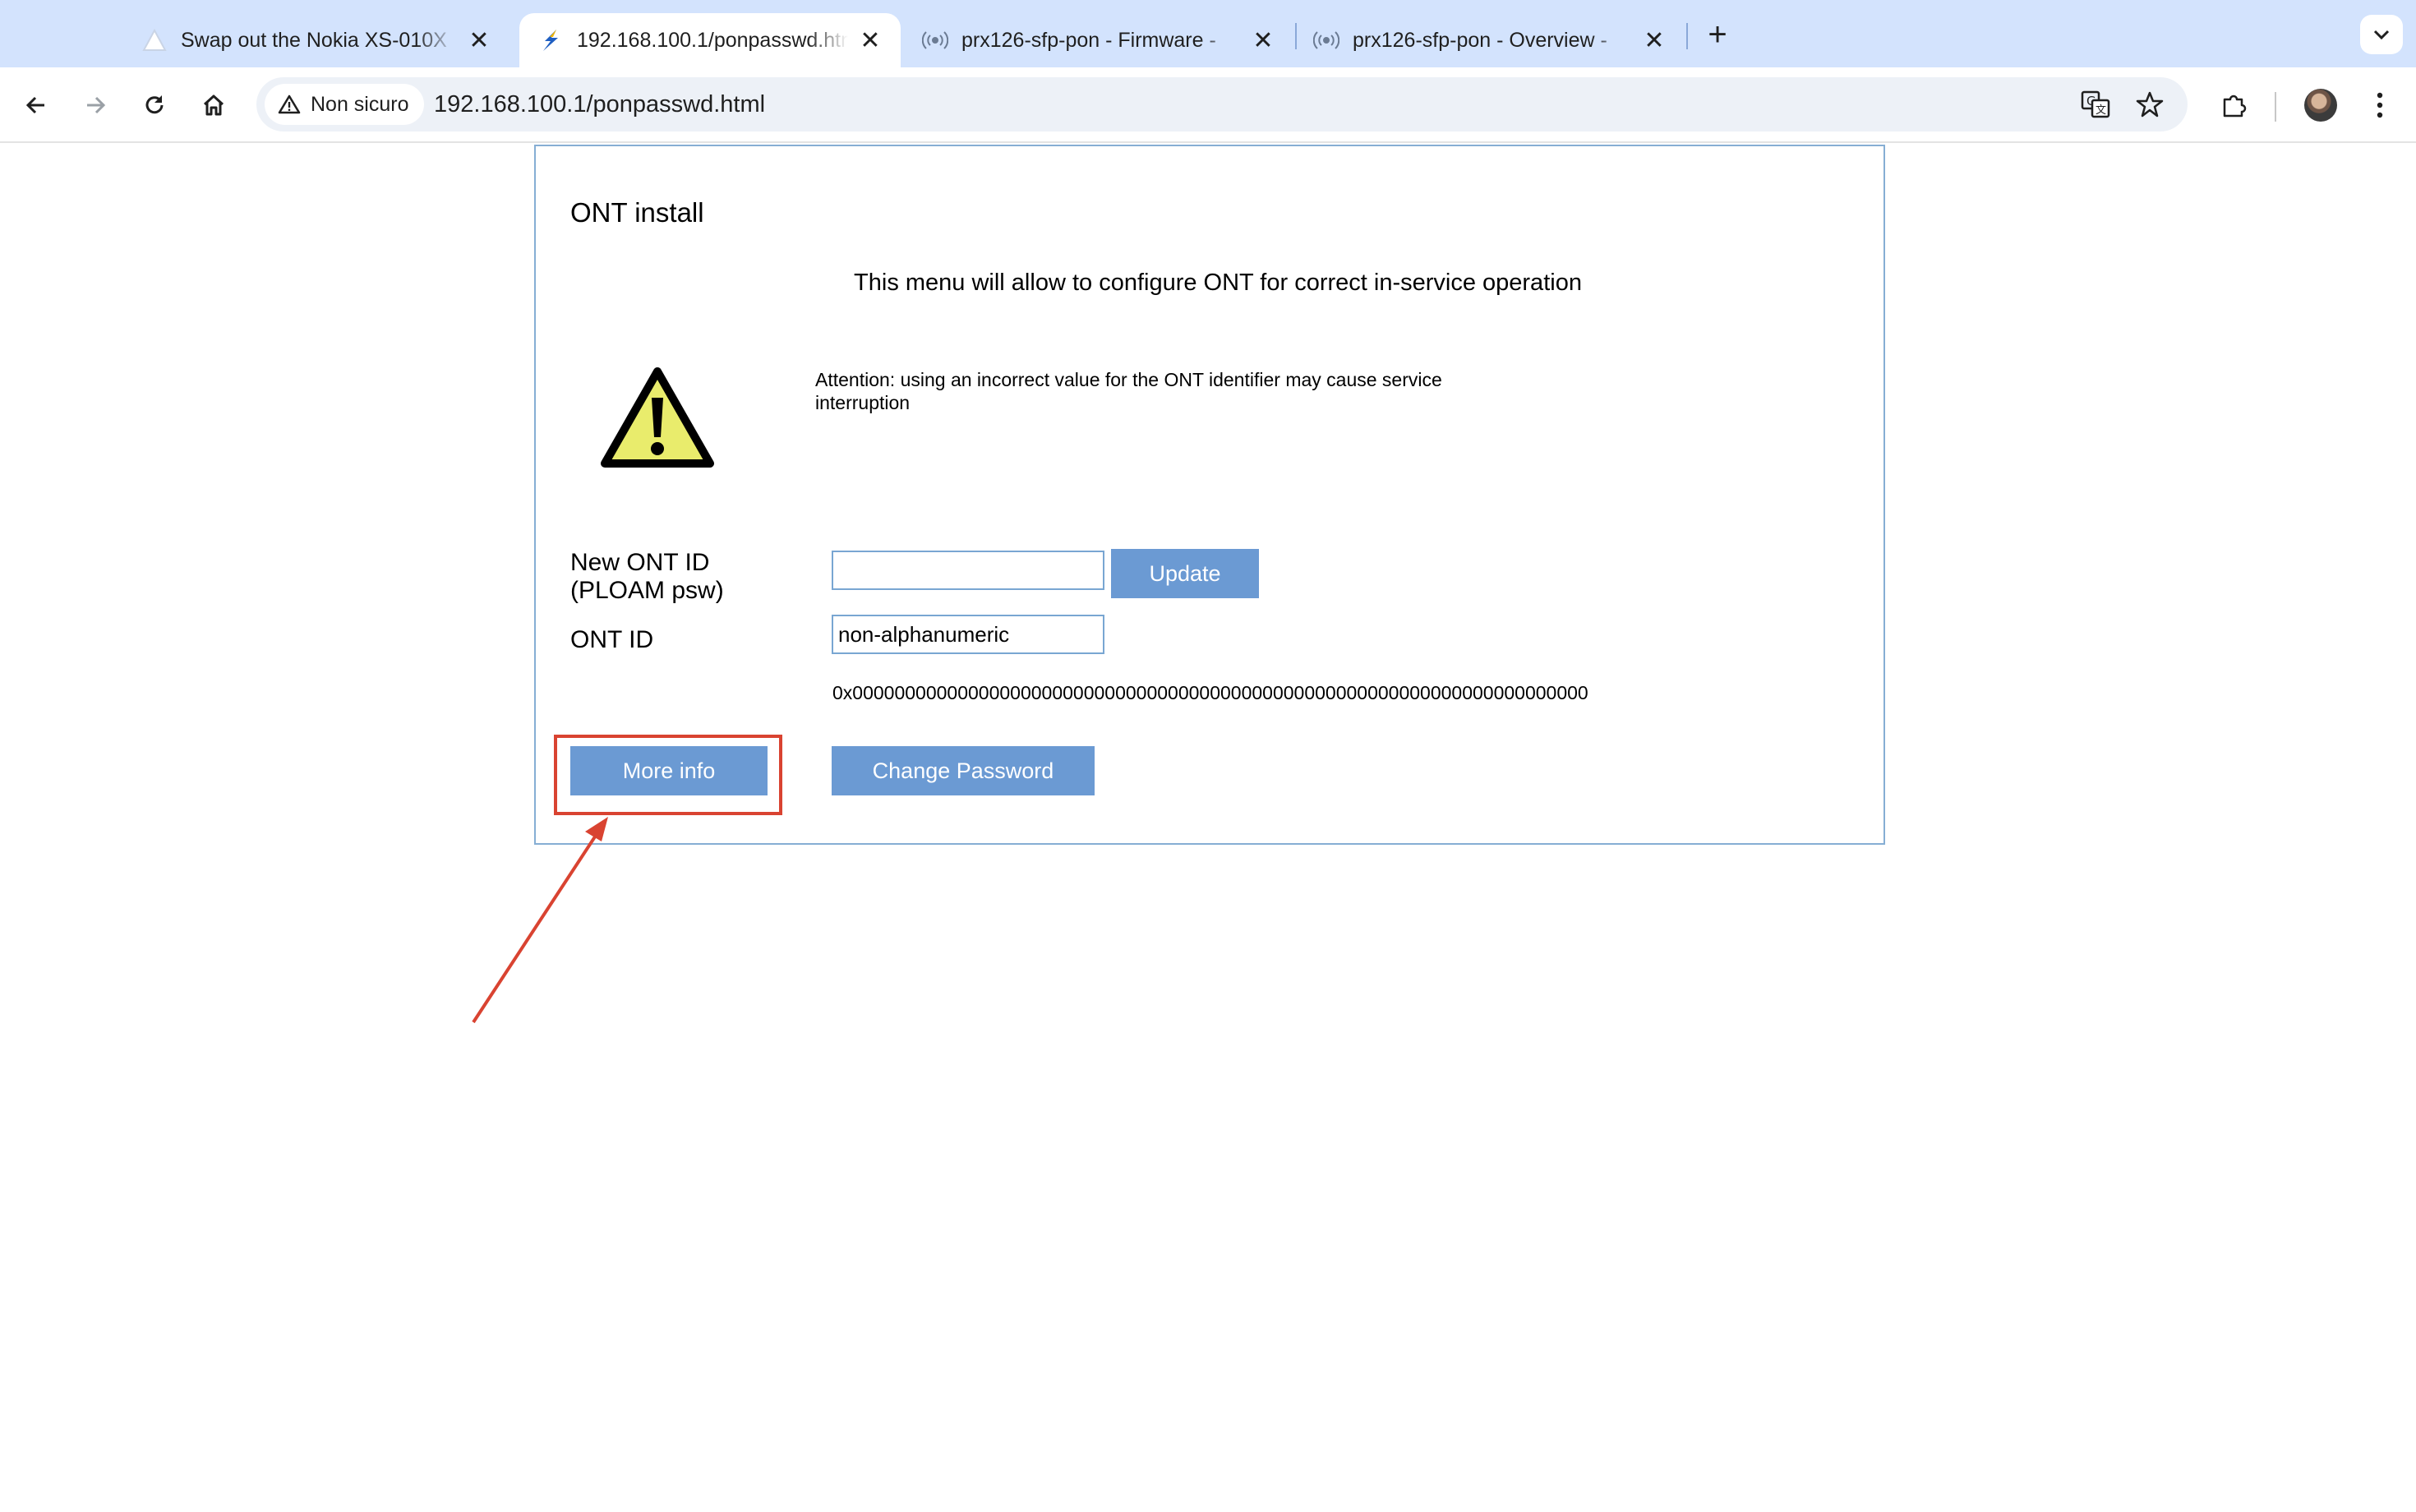  What do you see at coordinates (2101, 110) in the screenshot?
I see `svg-text: 文` at bounding box center [2101, 110].